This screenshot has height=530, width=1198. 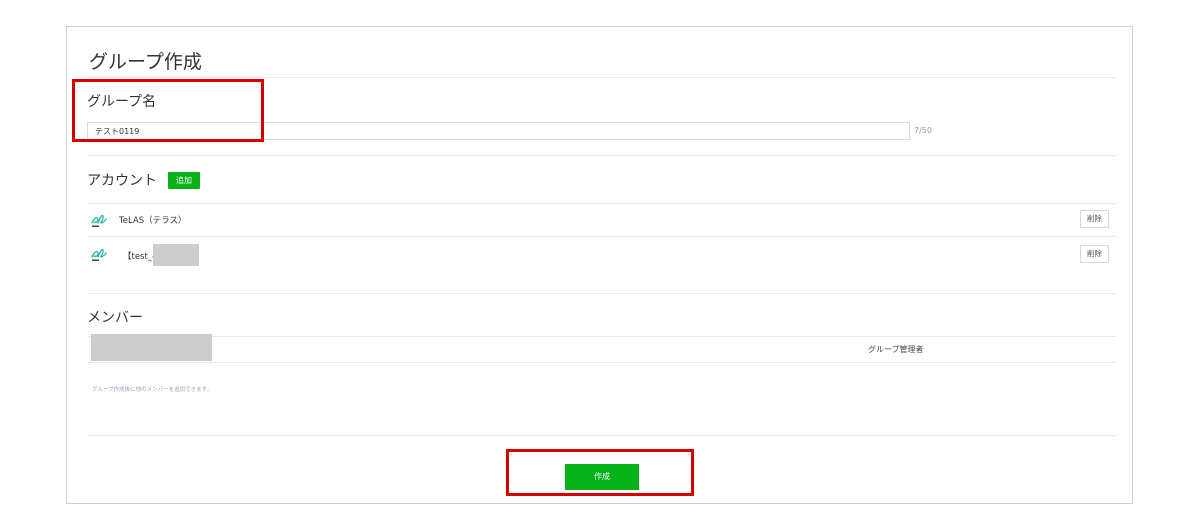 I want to click on highlight-box-create-button, so click(x=600, y=472).